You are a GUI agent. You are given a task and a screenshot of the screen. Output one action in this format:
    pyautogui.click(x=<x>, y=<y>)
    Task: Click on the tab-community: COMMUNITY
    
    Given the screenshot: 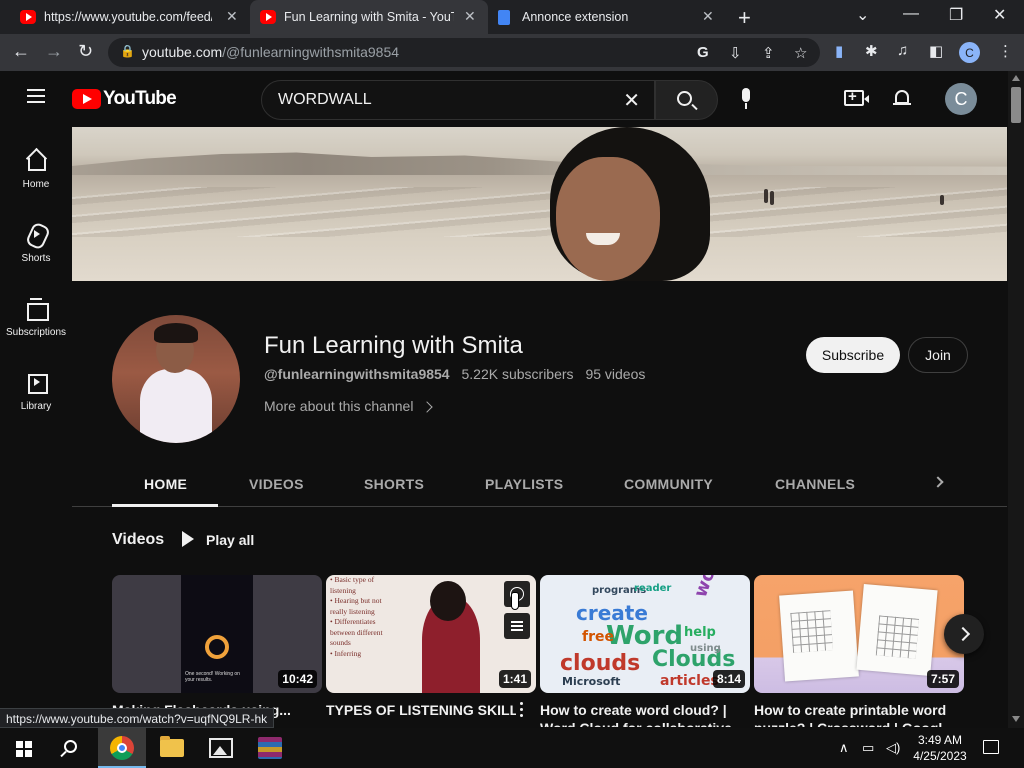 What is the action you would take?
    pyautogui.click(x=668, y=484)
    